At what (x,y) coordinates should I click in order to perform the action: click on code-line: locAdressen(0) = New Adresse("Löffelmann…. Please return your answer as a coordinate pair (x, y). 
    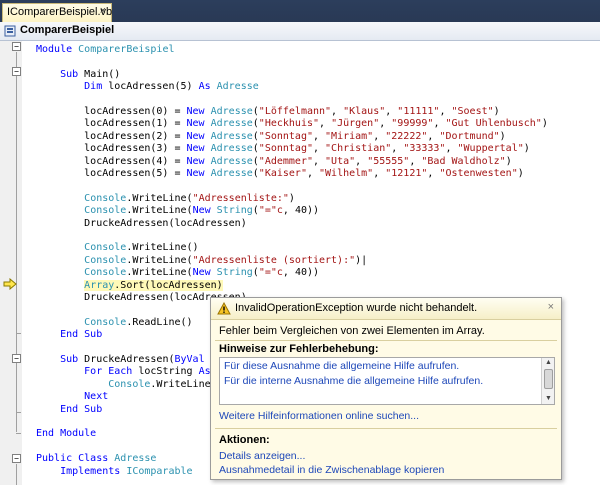
    Looking at the image, I should click on (300, 112).